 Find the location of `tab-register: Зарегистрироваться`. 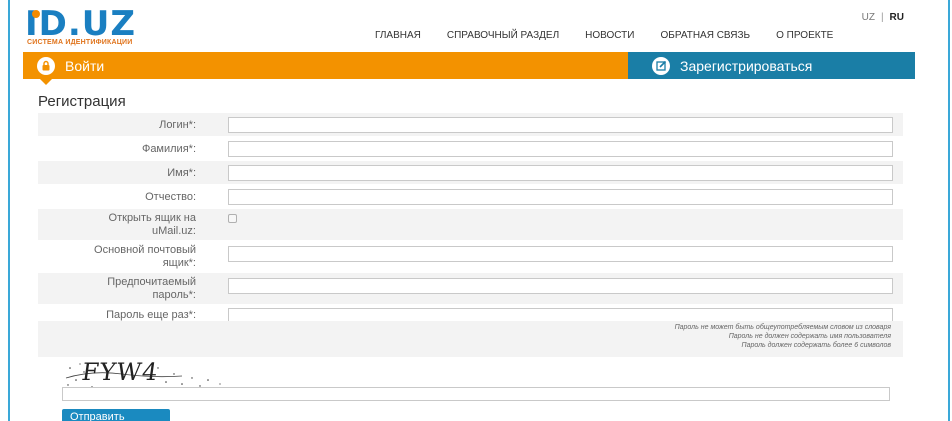

tab-register: Зарегистрироваться is located at coordinates (771, 65).